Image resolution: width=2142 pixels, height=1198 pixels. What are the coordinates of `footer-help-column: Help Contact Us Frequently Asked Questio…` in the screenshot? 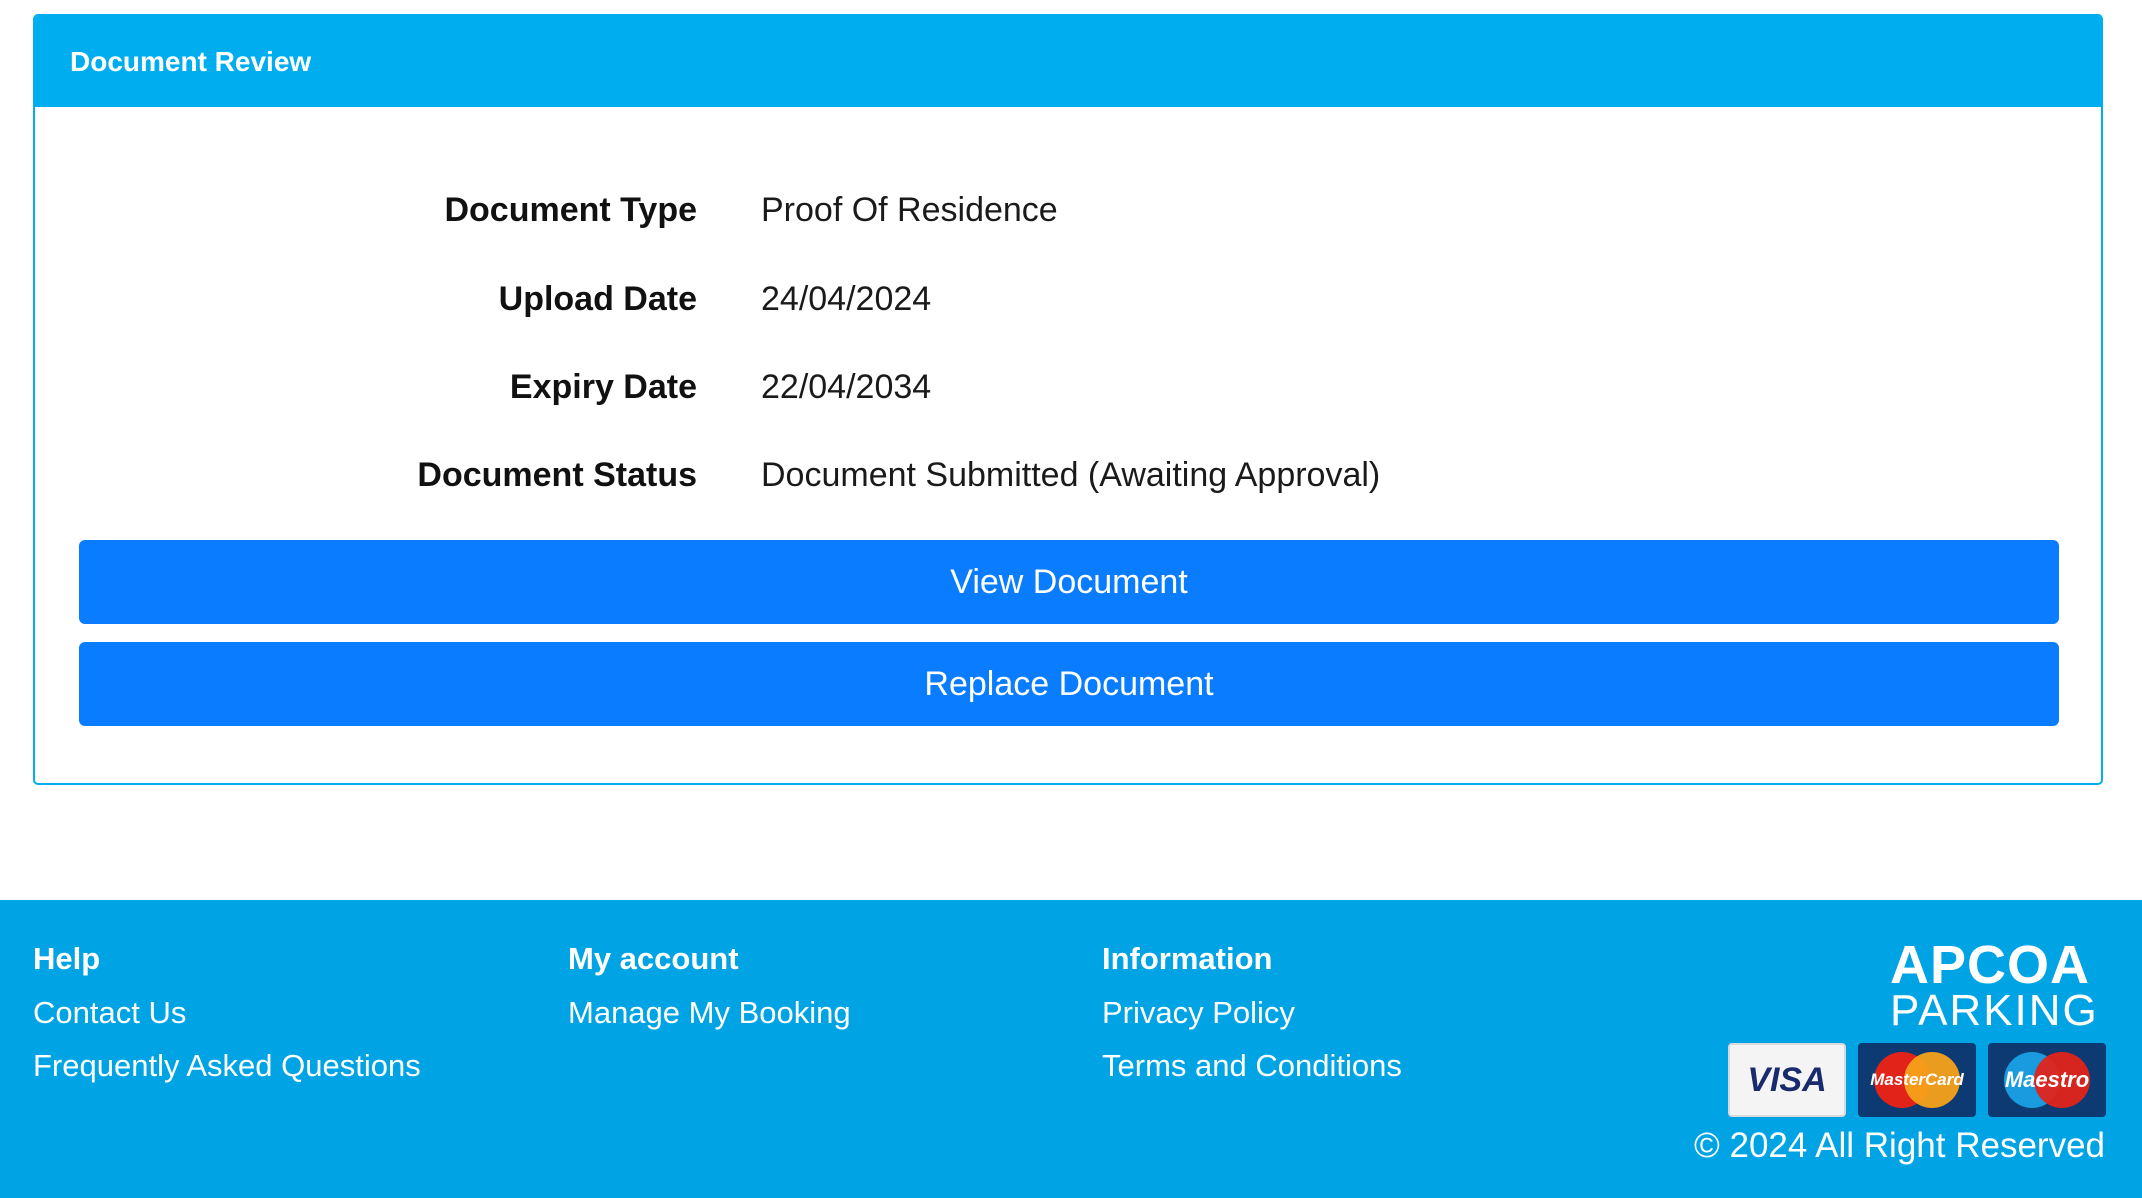 It's located at (227, 1022).